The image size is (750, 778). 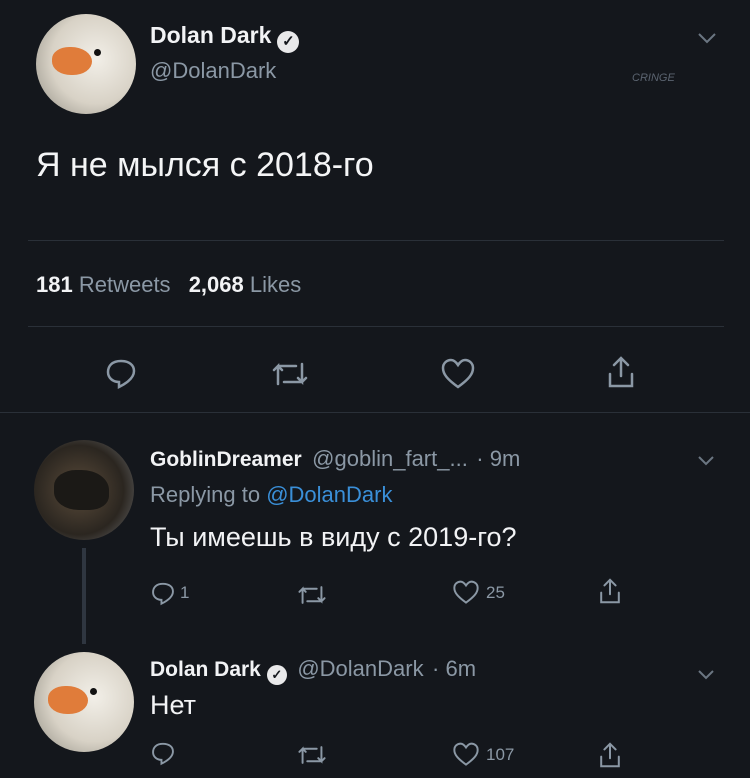 What do you see at coordinates (454, 668) in the screenshot?
I see `reply2-time: · 6m` at bounding box center [454, 668].